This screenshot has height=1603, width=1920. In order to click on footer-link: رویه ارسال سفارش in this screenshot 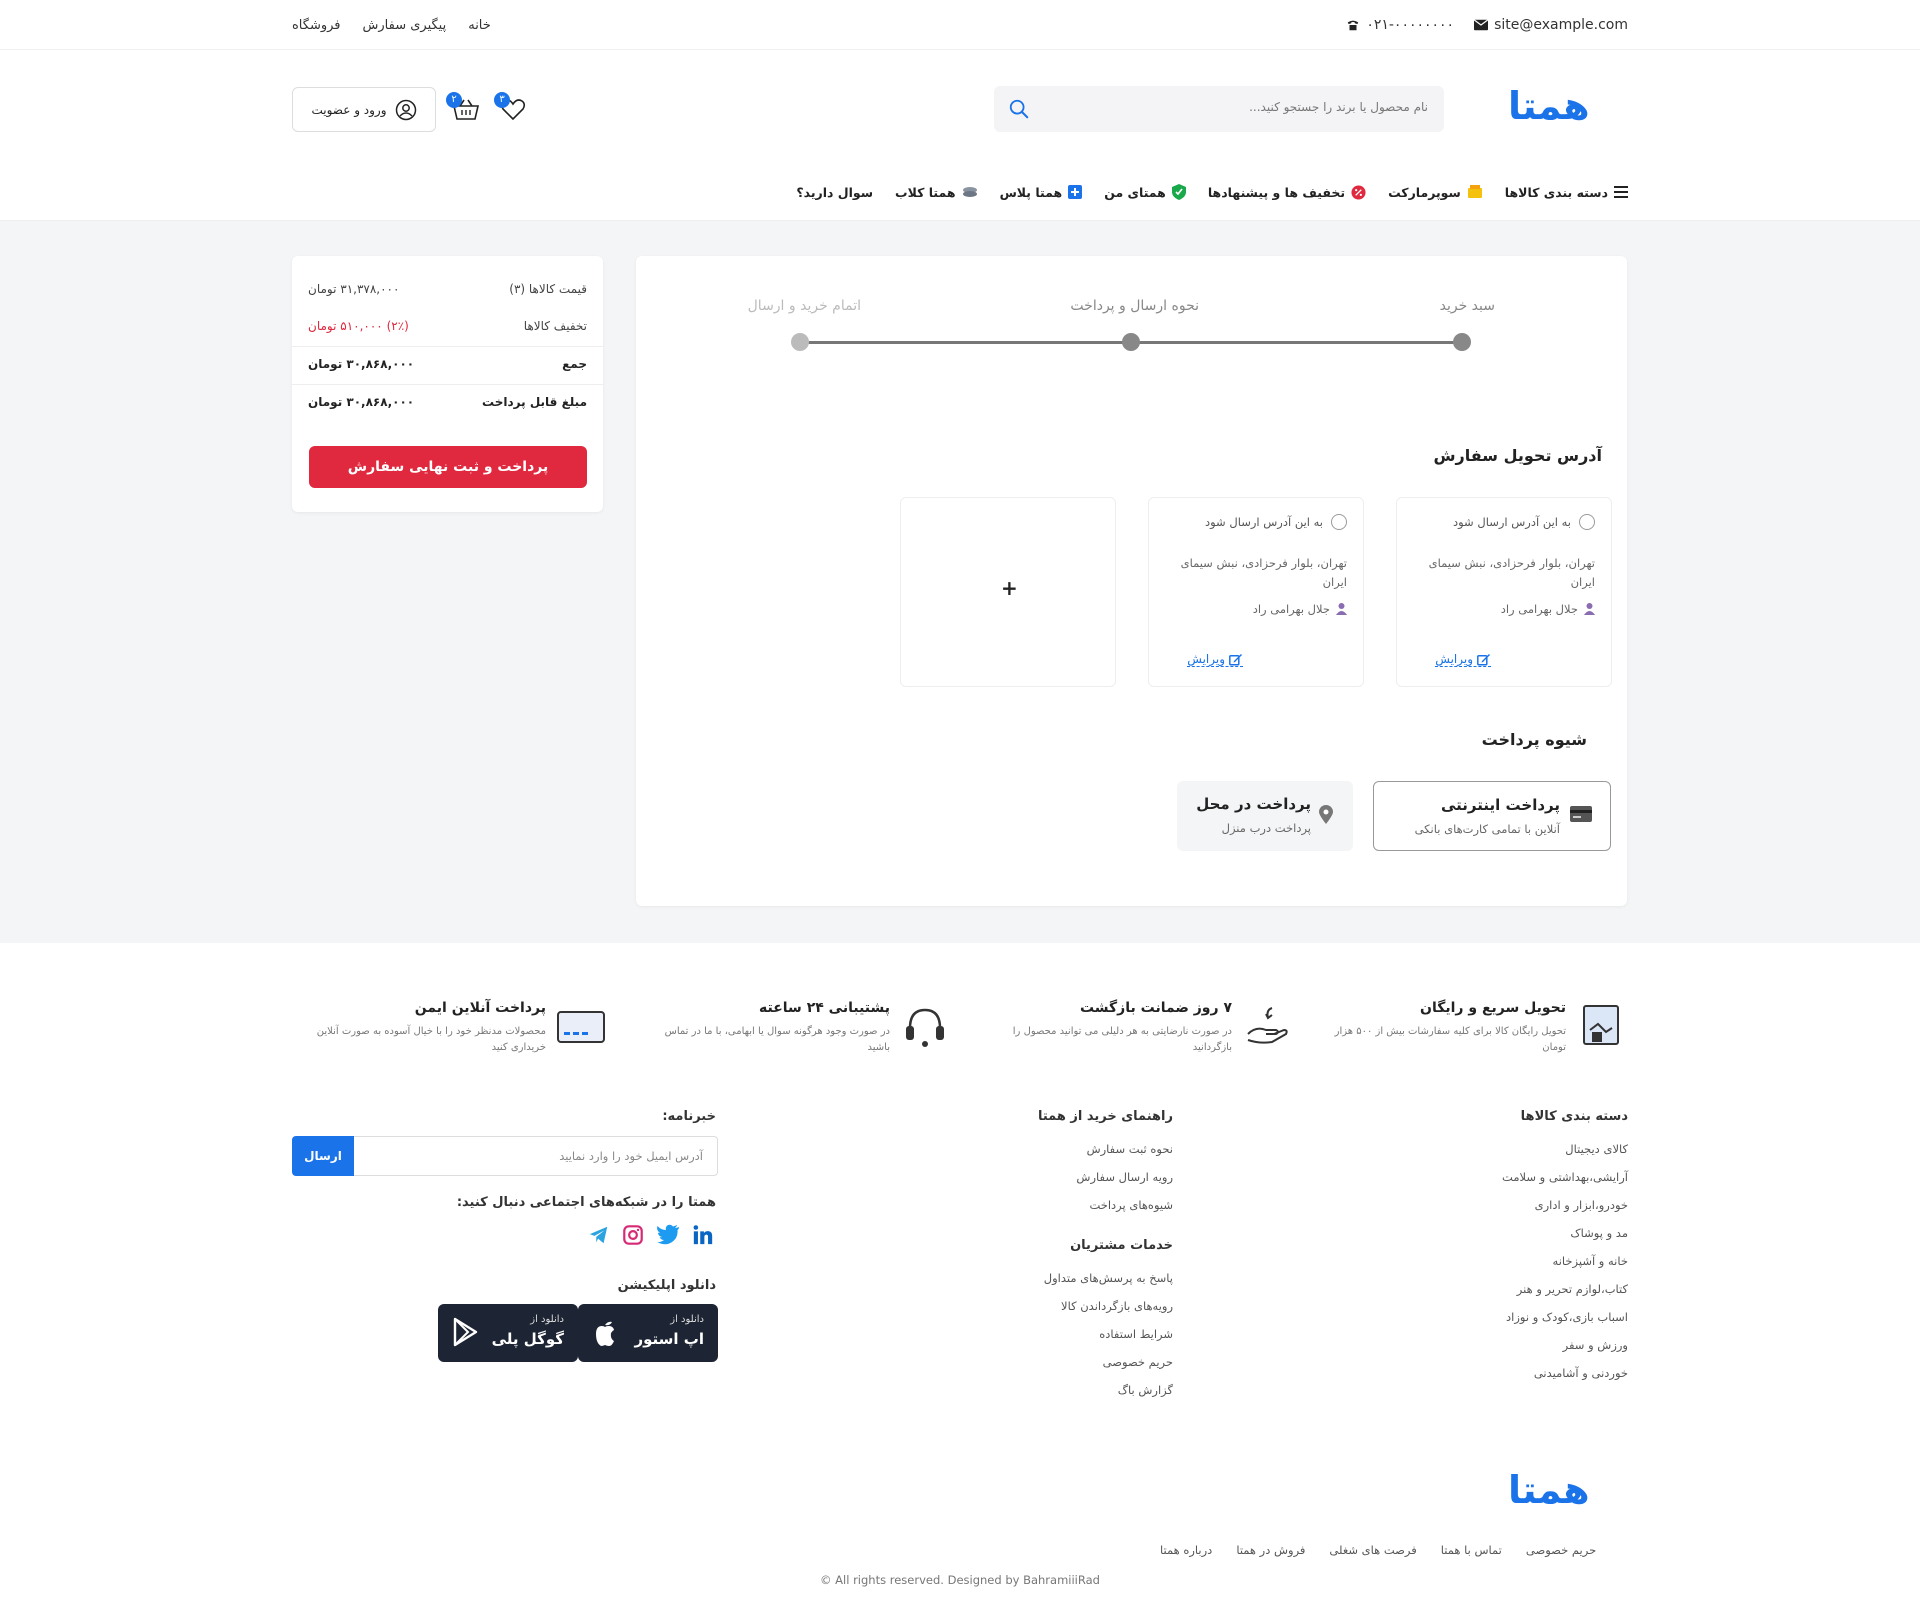, I will do `click(1063, 1177)`.